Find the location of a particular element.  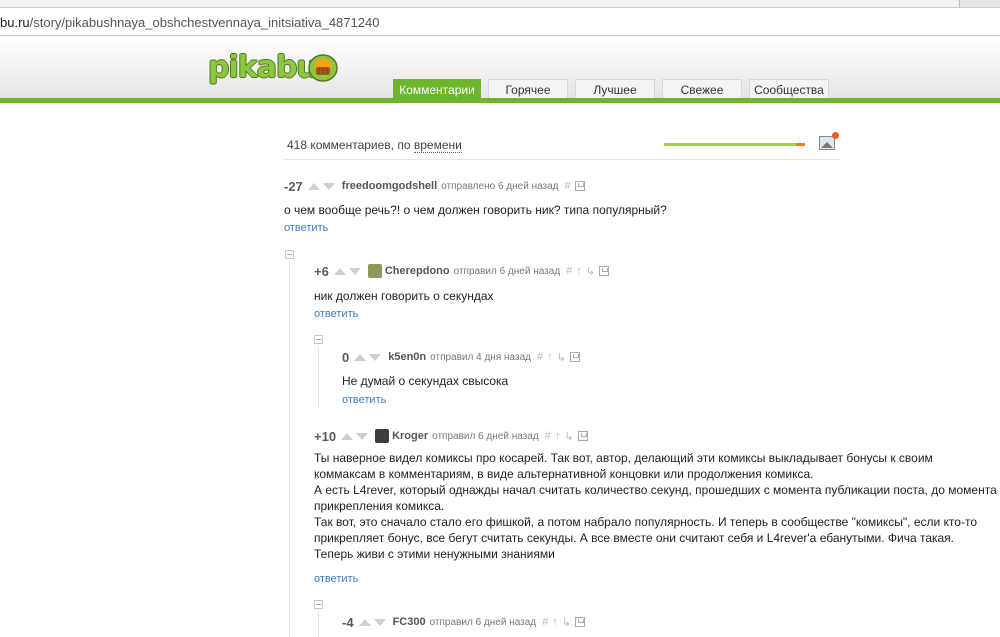

comment: -4 FC300 отправил 6 дней назад # ↑ ↳ is located at coordinates (602, 624).